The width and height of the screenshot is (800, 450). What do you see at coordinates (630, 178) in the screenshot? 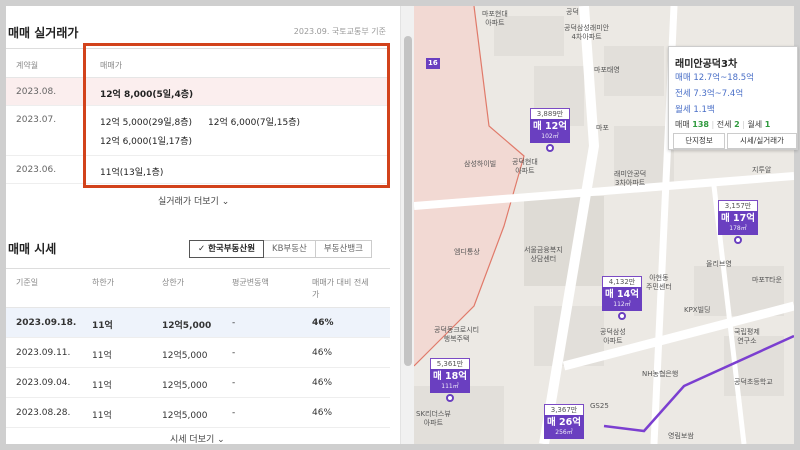
I see `map-label: 래미안공덕 3차아파트` at bounding box center [630, 178].